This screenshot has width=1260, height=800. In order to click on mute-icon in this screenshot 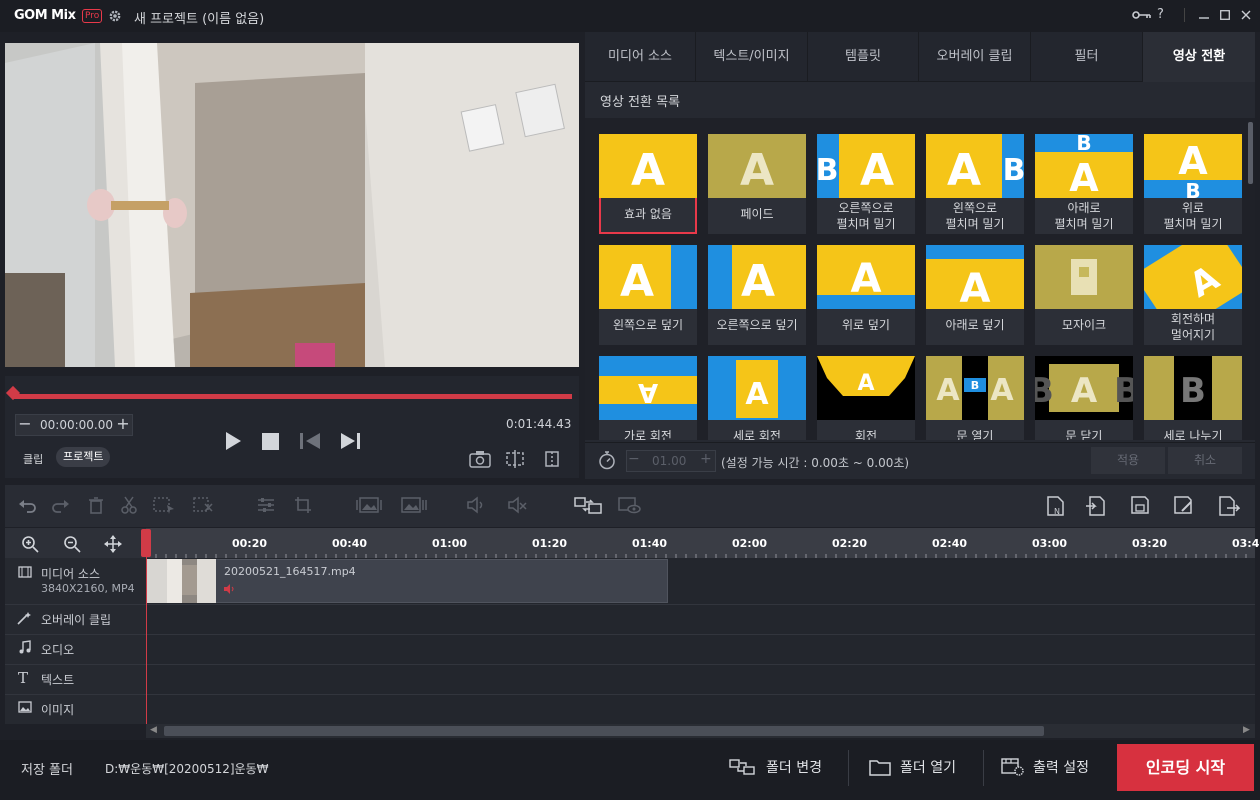, I will do `click(517, 505)`.